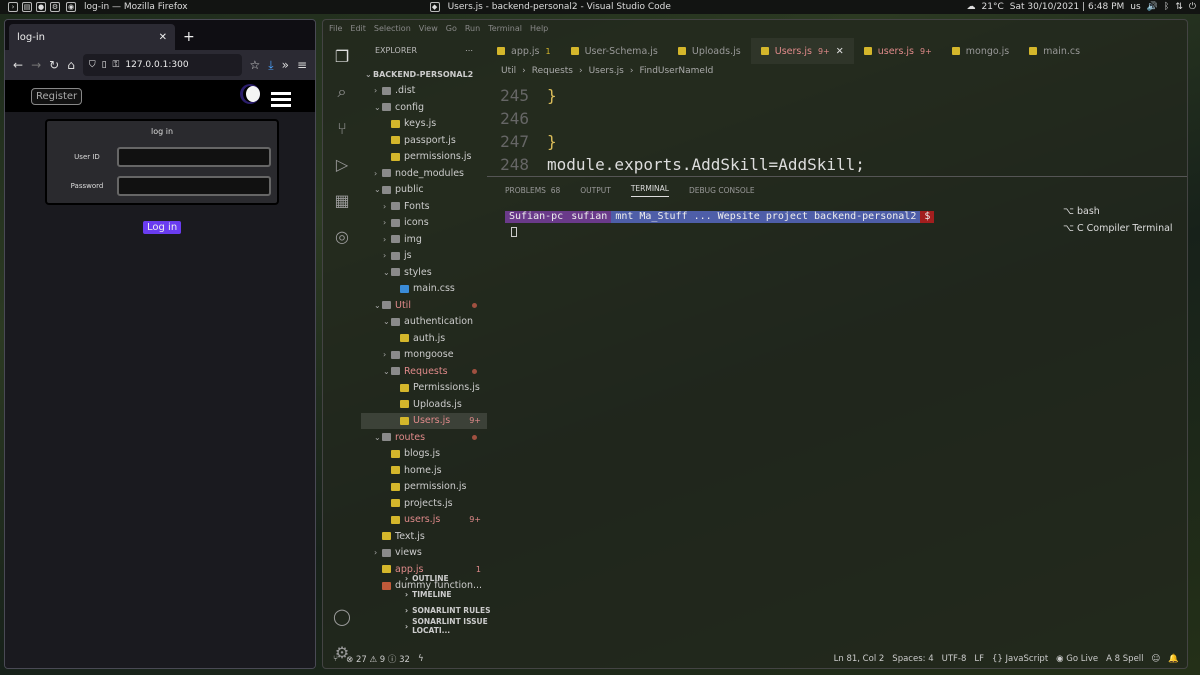 The image size is (1200, 675). I want to click on folder-item: › img, so click(424, 239).